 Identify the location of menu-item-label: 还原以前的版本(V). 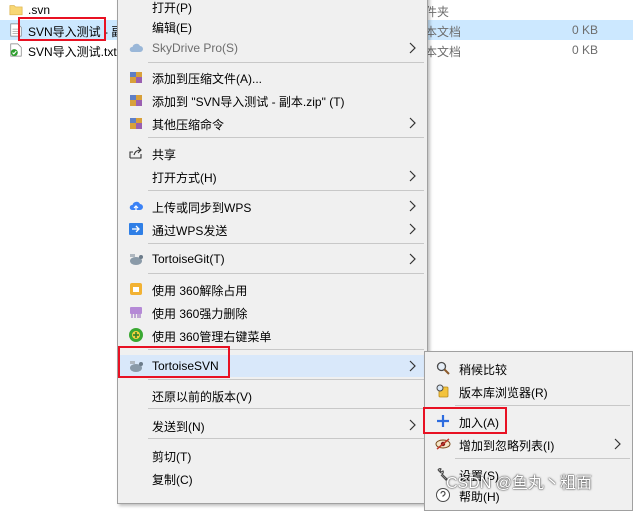
(202, 397).